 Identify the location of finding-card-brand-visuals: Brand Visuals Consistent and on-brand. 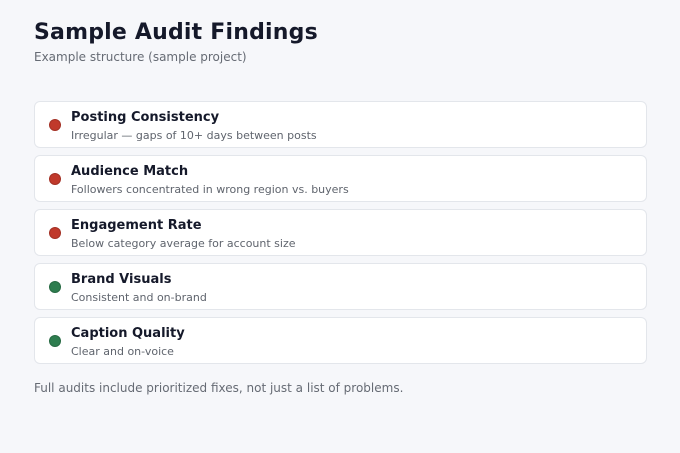
(340, 286).